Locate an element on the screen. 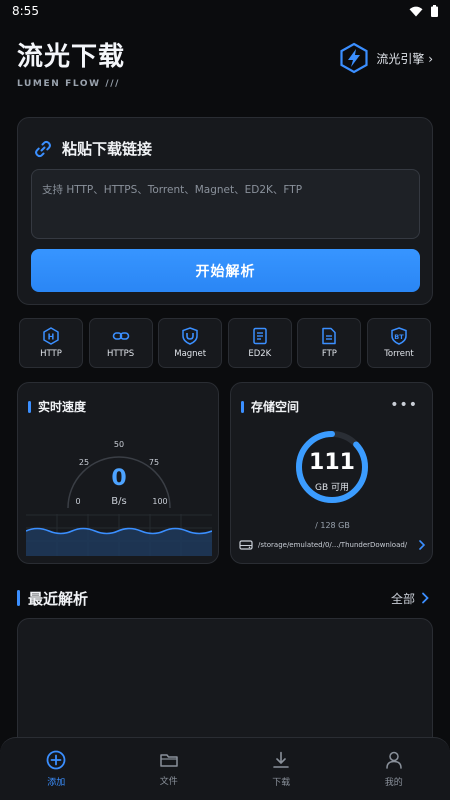 The image size is (450, 800). storage-title: 存储空间 is located at coordinates (275, 407).